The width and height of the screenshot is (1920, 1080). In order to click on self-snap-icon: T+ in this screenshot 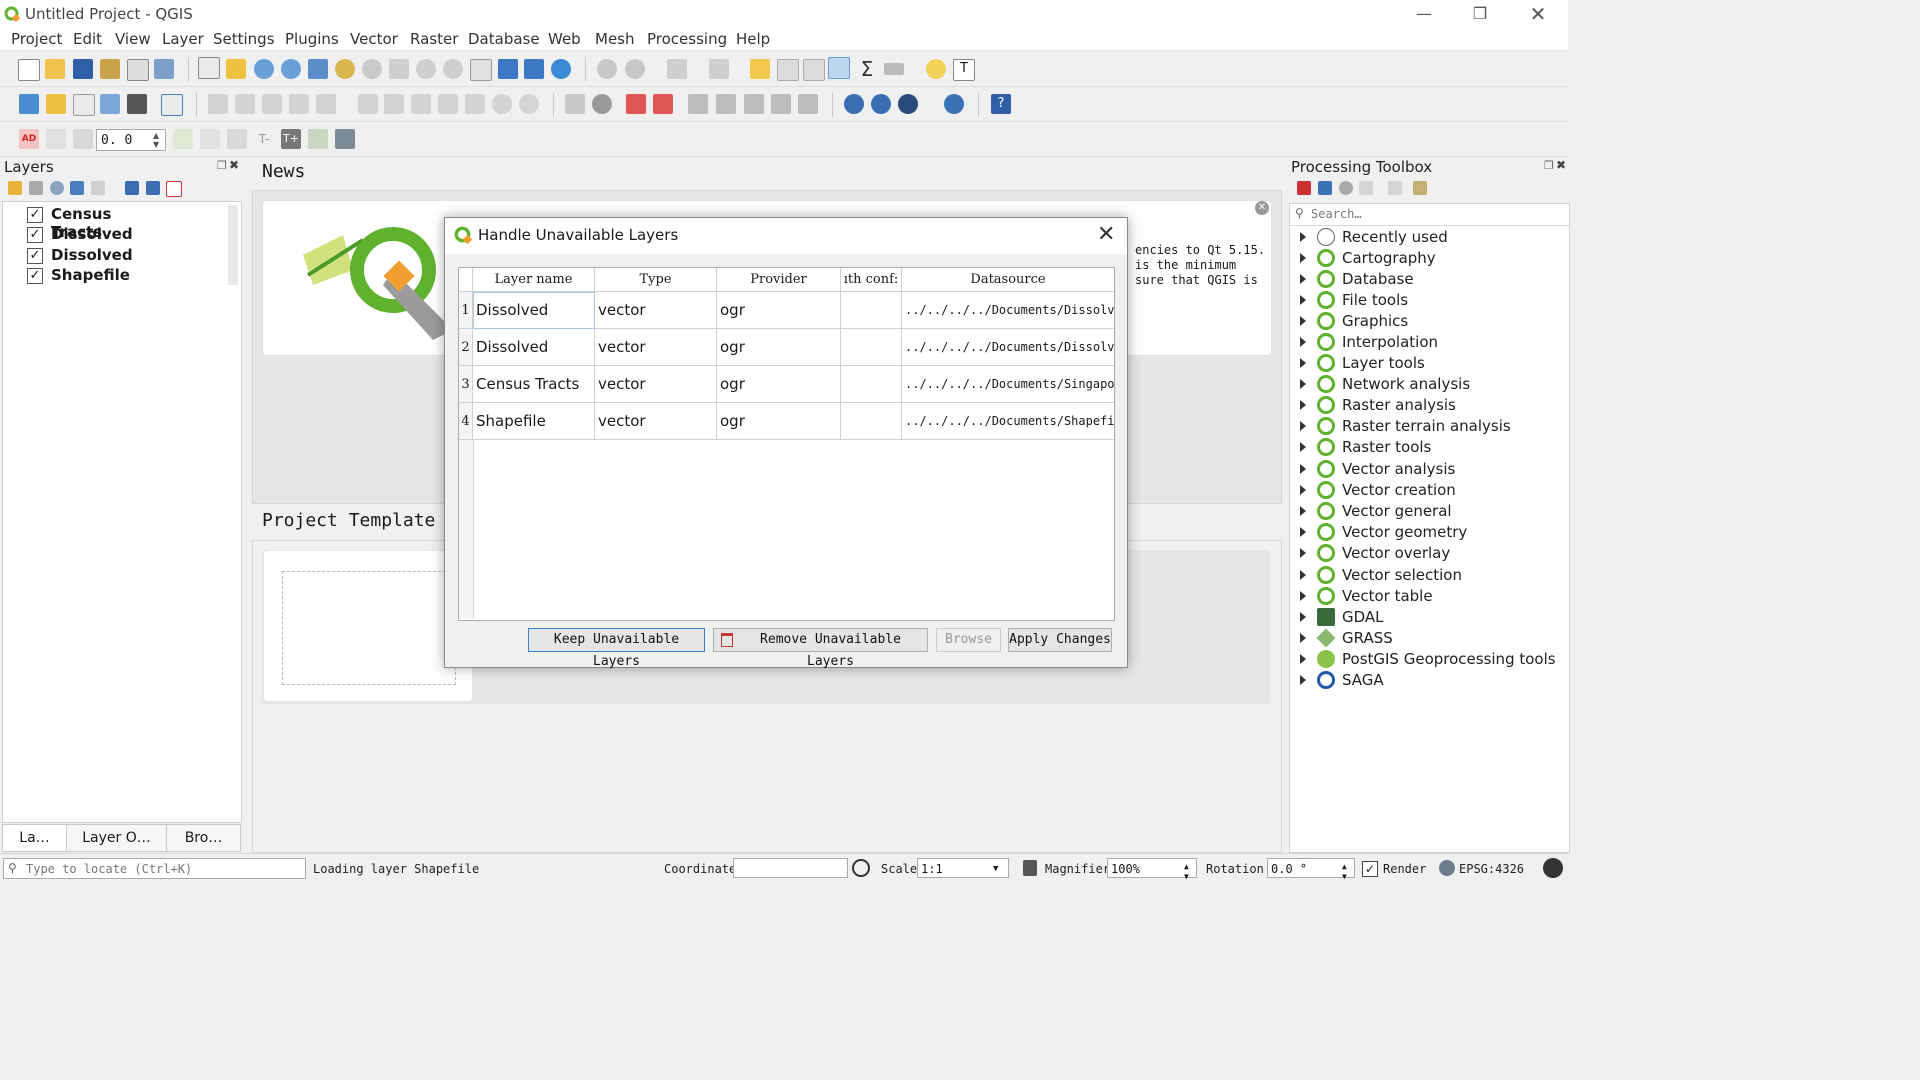, I will do `click(291, 139)`.